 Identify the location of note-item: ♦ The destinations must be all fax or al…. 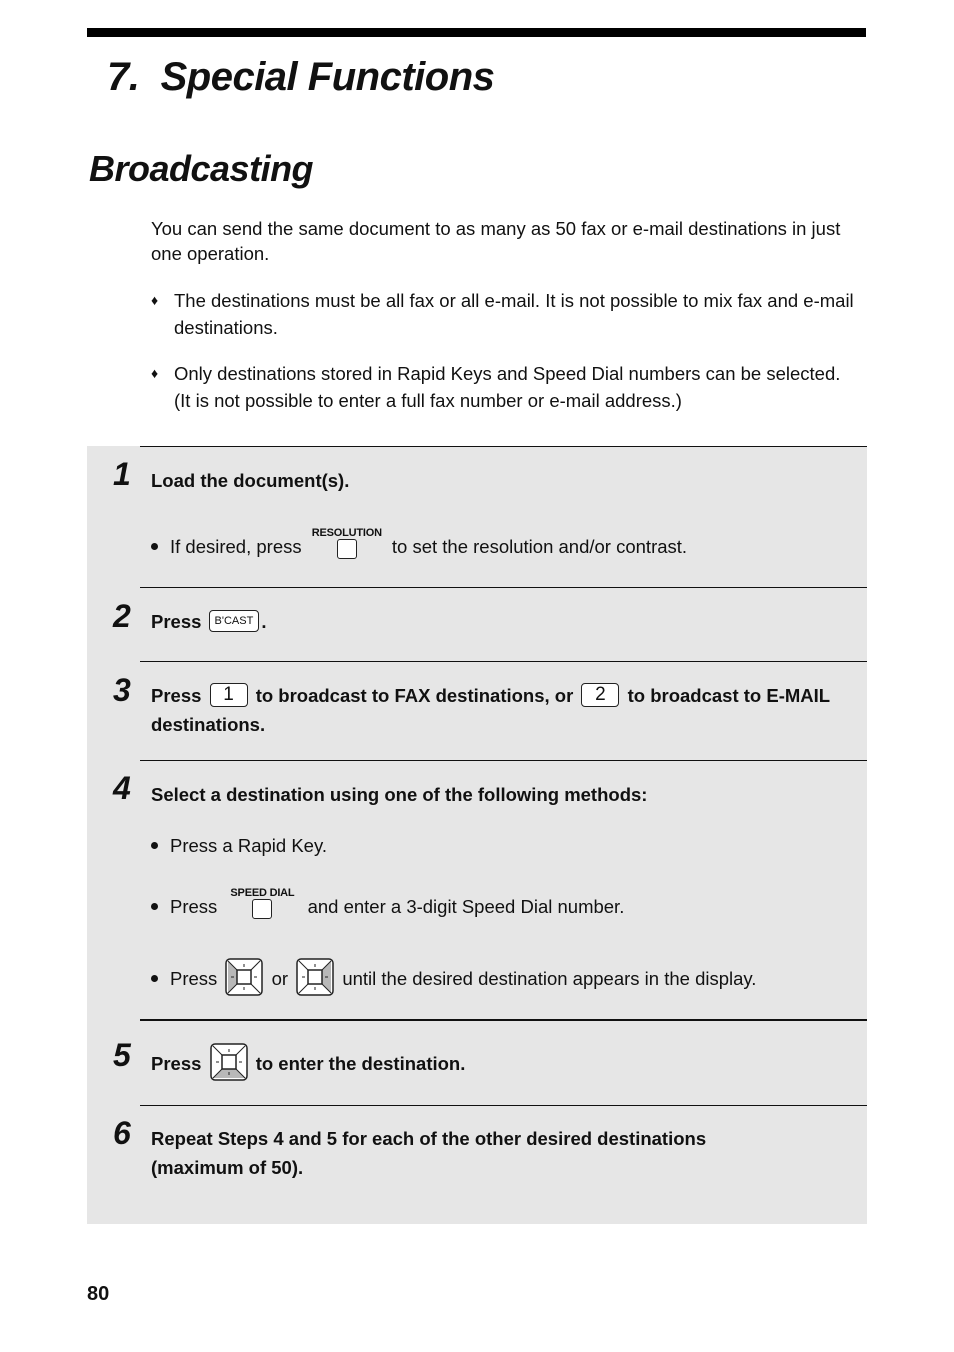
(506, 314).